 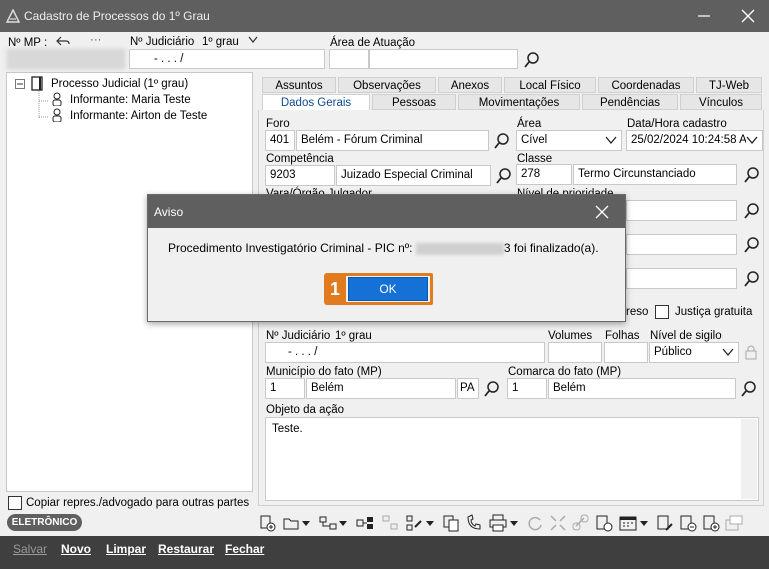 I want to click on close-icon, so click(x=748, y=16).